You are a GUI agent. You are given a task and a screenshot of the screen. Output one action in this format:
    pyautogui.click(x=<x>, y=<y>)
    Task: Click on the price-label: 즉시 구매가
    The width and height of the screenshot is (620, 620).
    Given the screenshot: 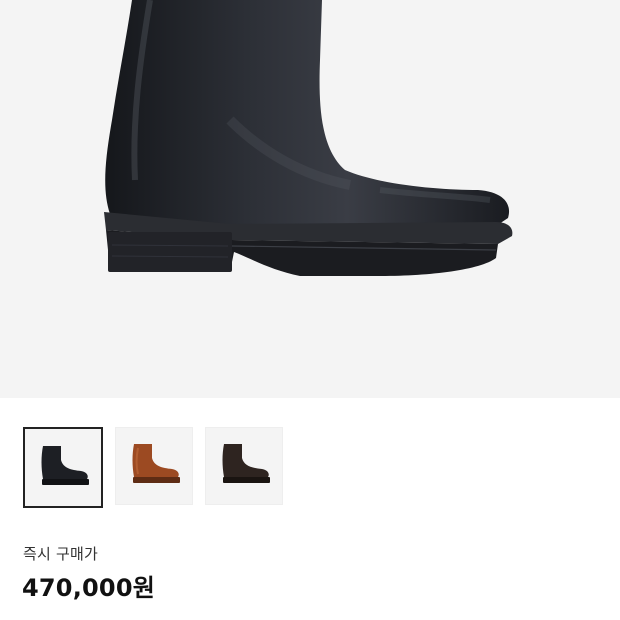 What is the action you would take?
    pyautogui.click(x=60, y=554)
    